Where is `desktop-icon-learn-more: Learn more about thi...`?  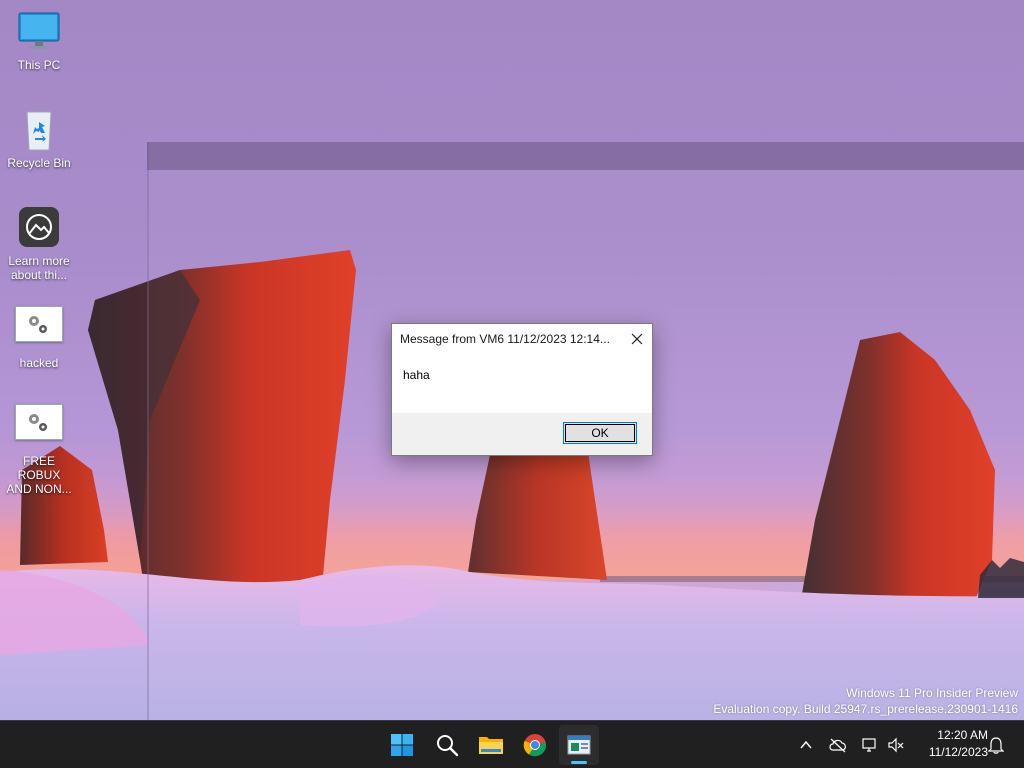 desktop-icon-learn-more: Learn more about thi... is located at coordinates (39, 244).